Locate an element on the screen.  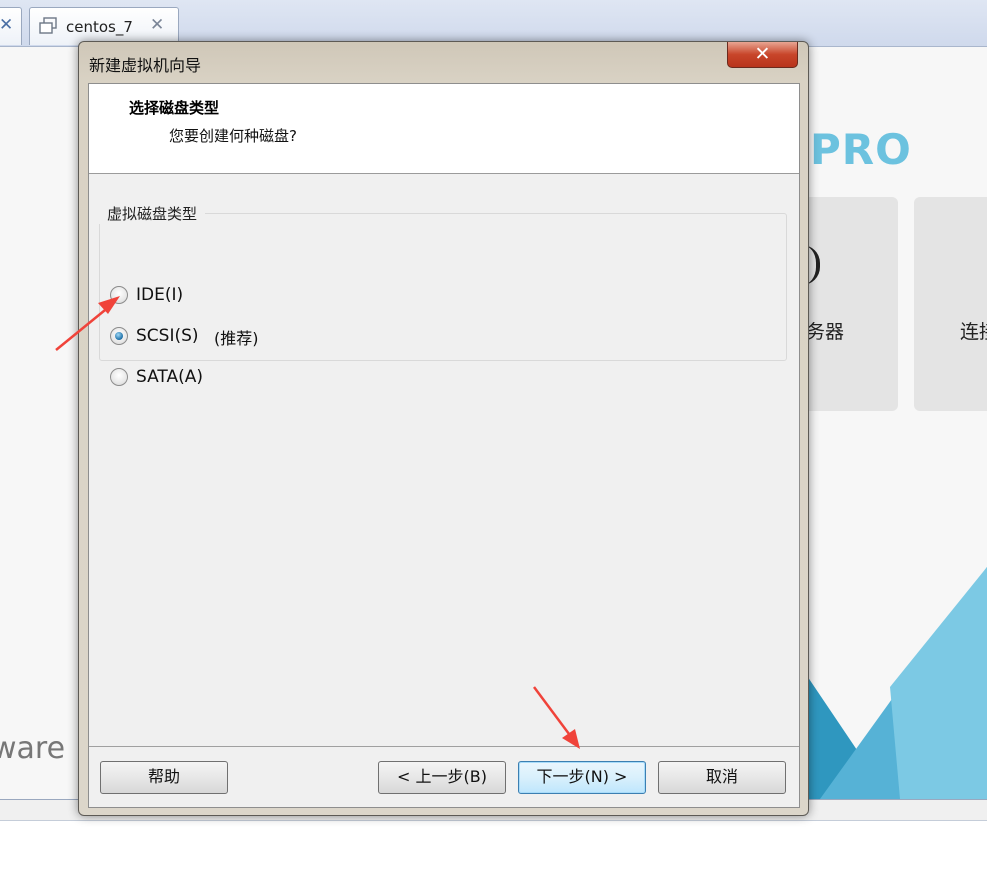
app-tab-home: ✕ is located at coordinates (11, 26).